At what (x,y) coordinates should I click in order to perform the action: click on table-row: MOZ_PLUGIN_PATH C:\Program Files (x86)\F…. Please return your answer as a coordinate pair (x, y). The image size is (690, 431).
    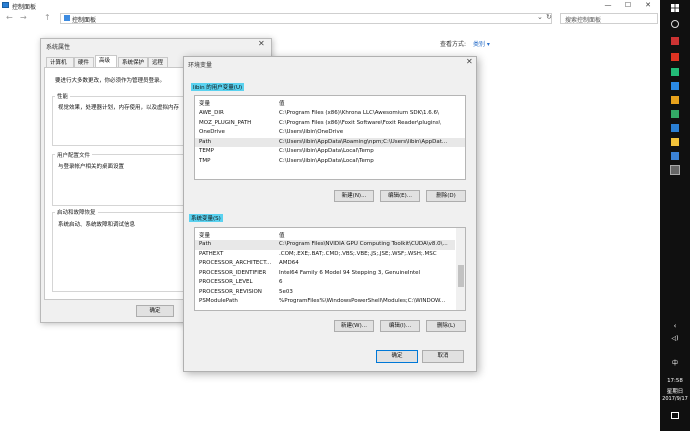
    Looking at the image, I should click on (330, 124).